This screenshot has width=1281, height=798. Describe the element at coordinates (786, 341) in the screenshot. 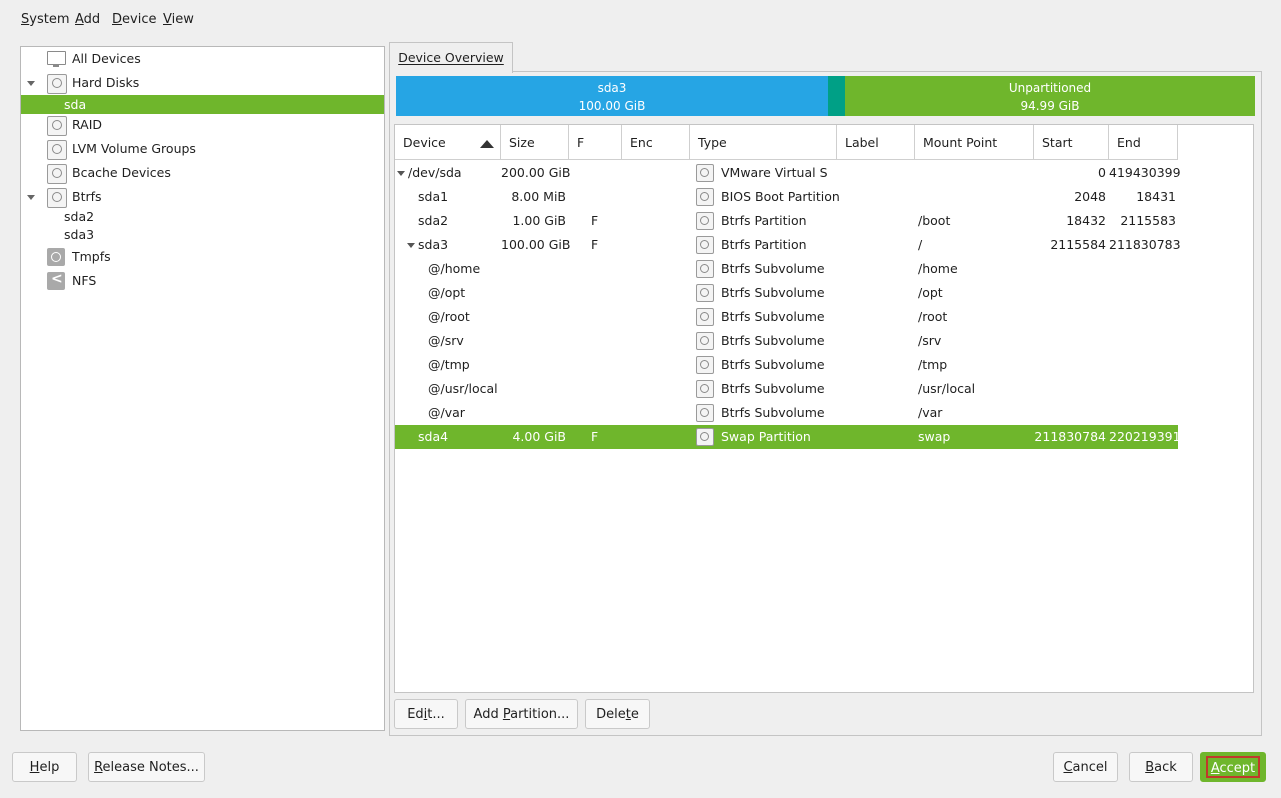

I see `table-row: @/srv Btrfs Subvolume/srv` at that location.